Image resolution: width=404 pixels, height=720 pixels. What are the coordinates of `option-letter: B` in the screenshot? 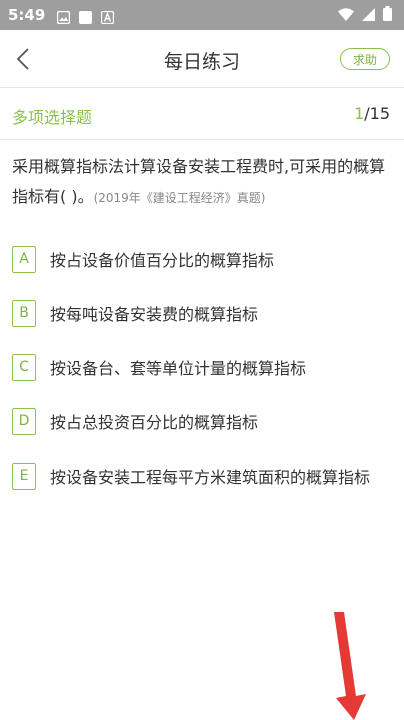 It's located at (24, 313).